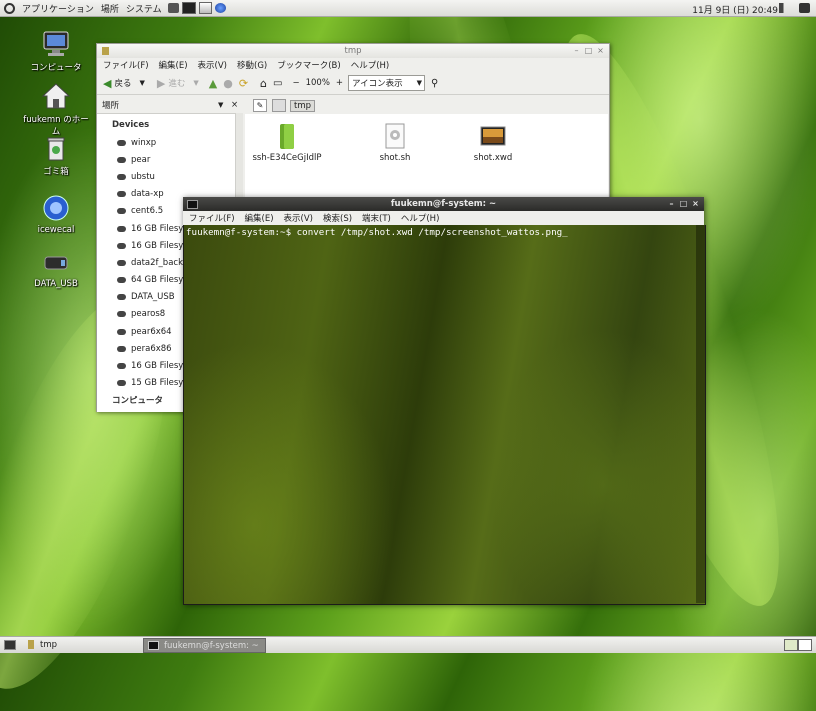 This screenshot has width=816, height=711. Describe the element at coordinates (277, 83) in the screenshot. I see `computer-button: ▭` at that location.